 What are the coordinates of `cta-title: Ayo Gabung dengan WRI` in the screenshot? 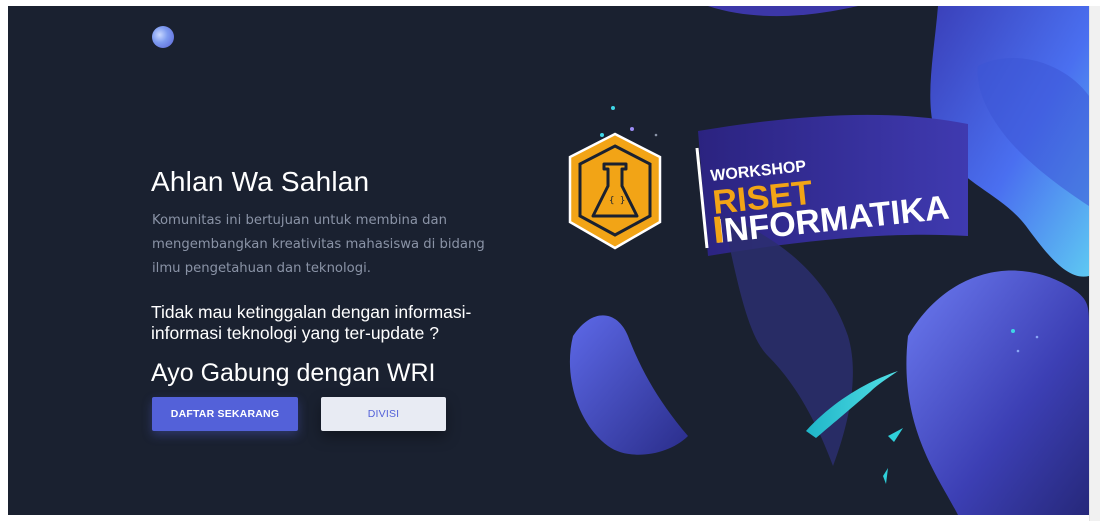 It's located at (293, 373).